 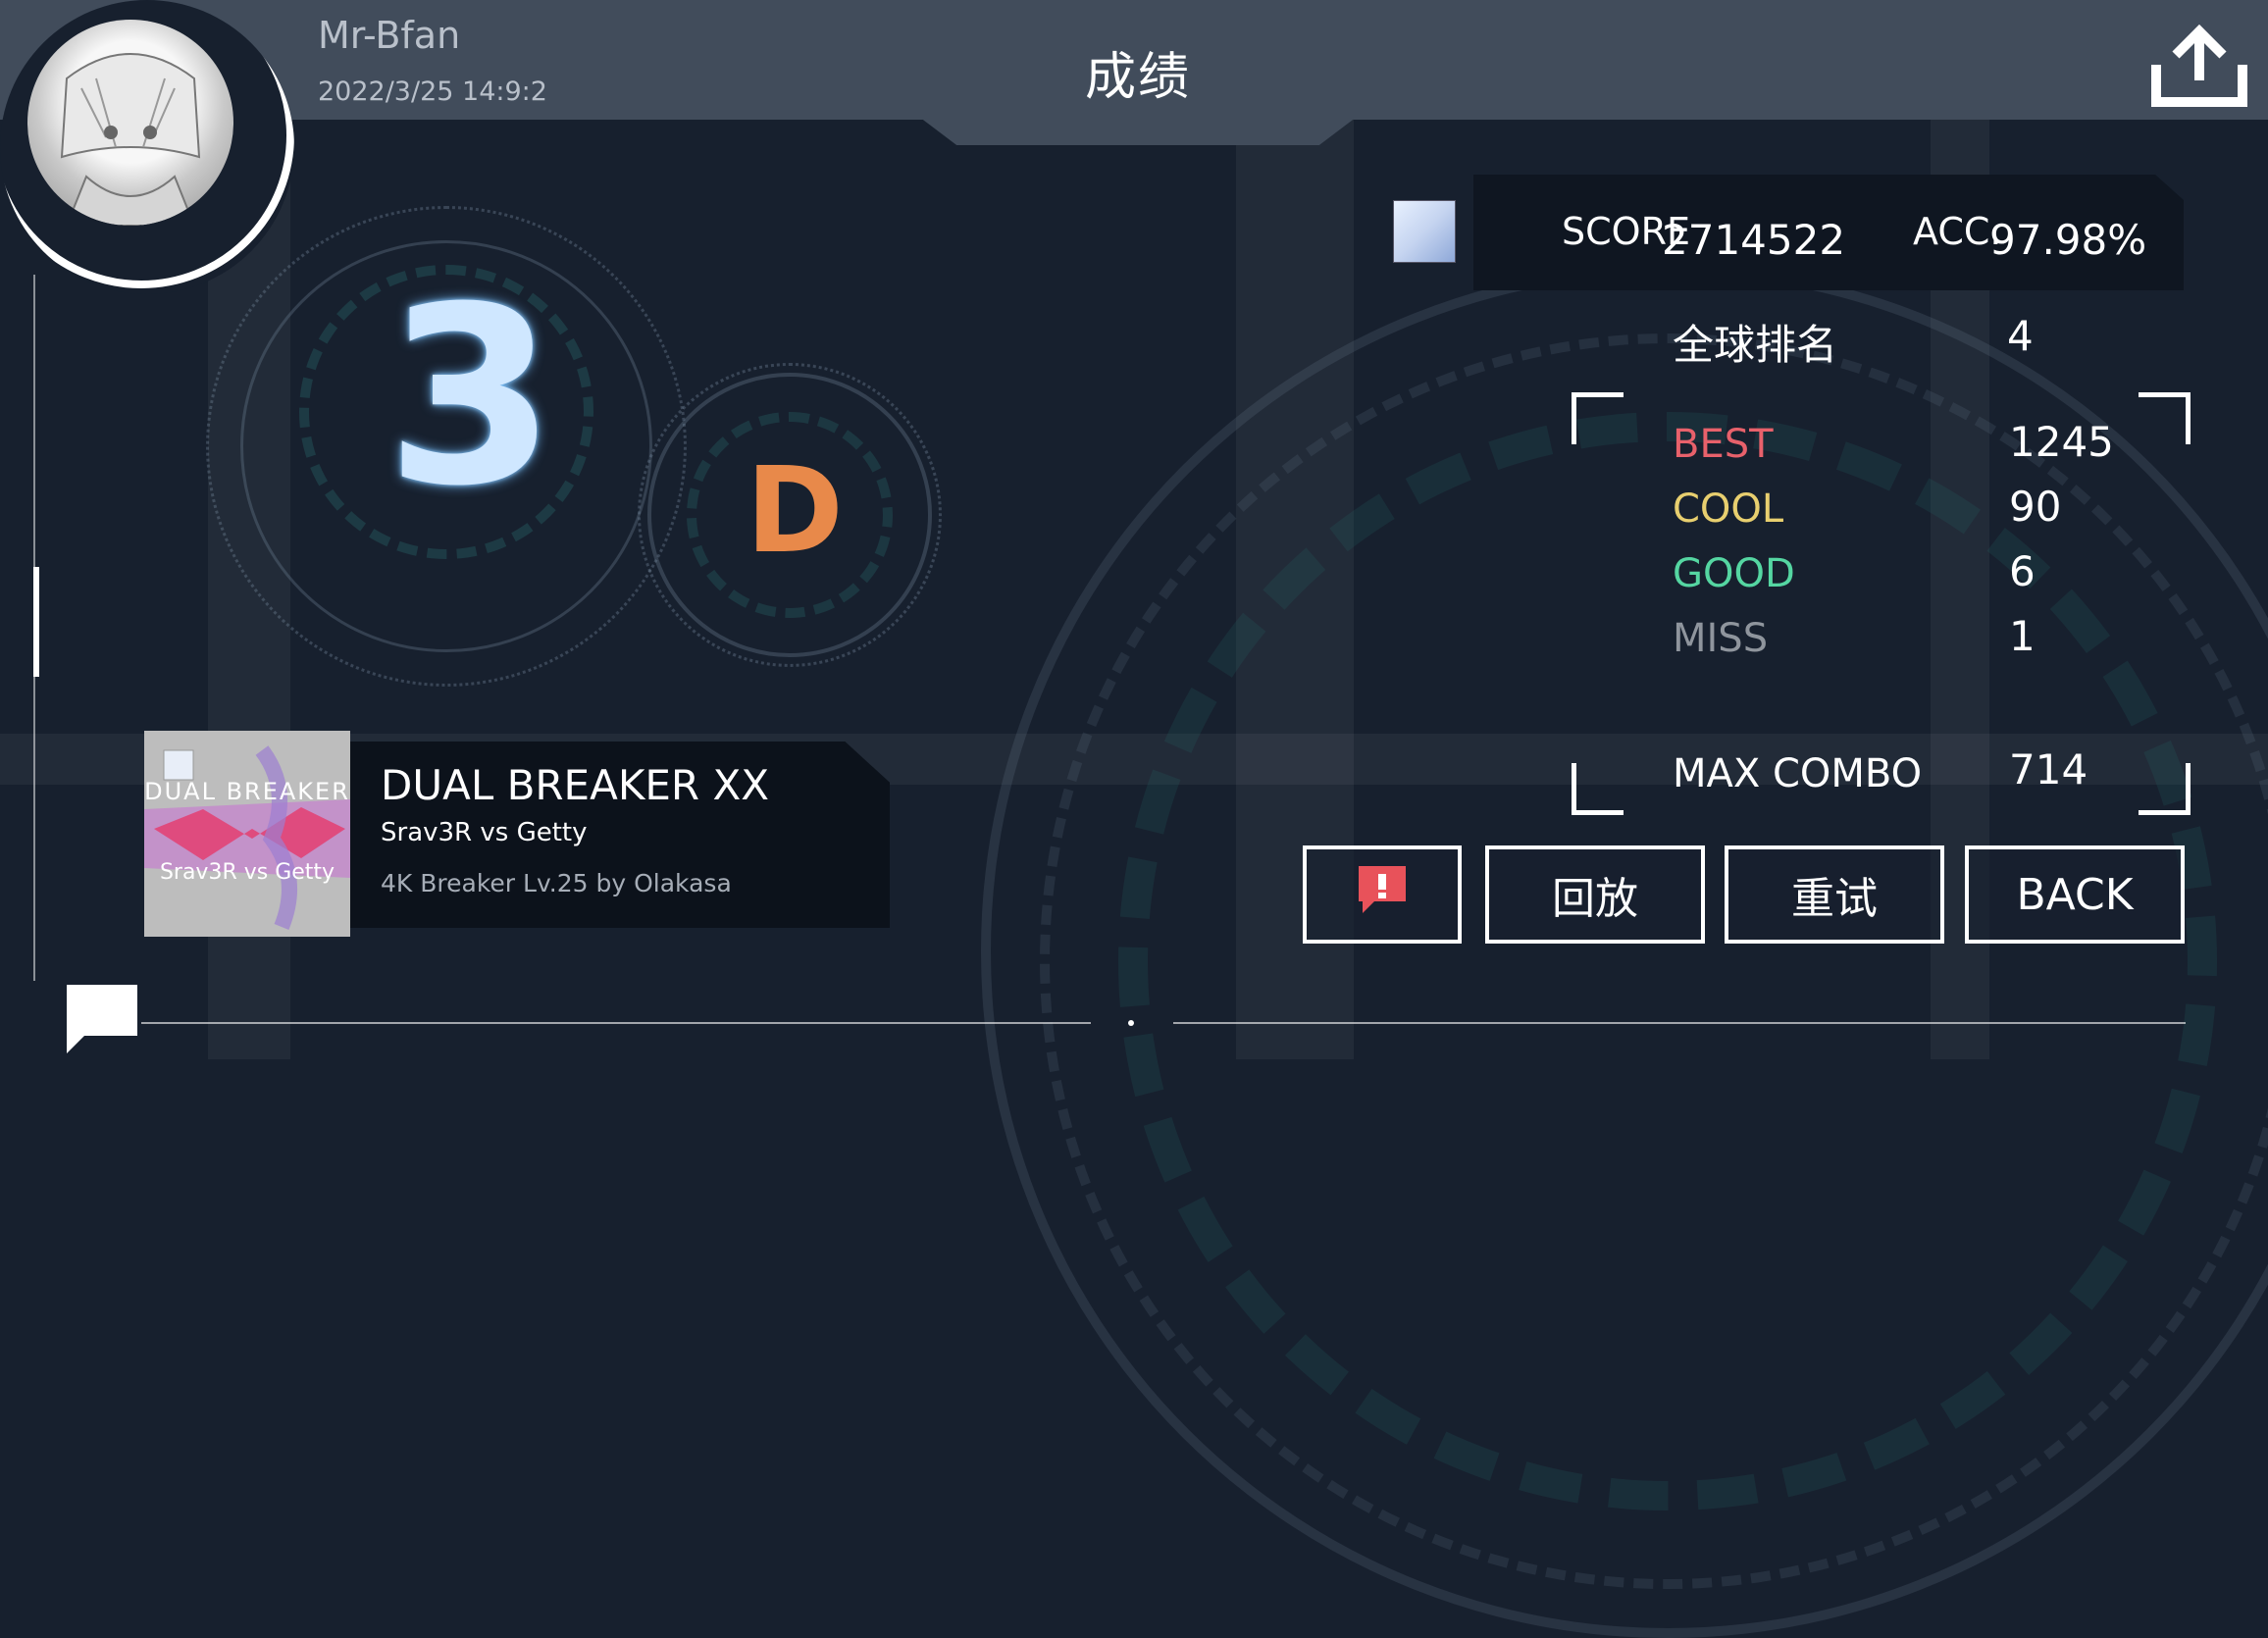 I want to click on acc-label: ACC., so click(x=1958, y=231).